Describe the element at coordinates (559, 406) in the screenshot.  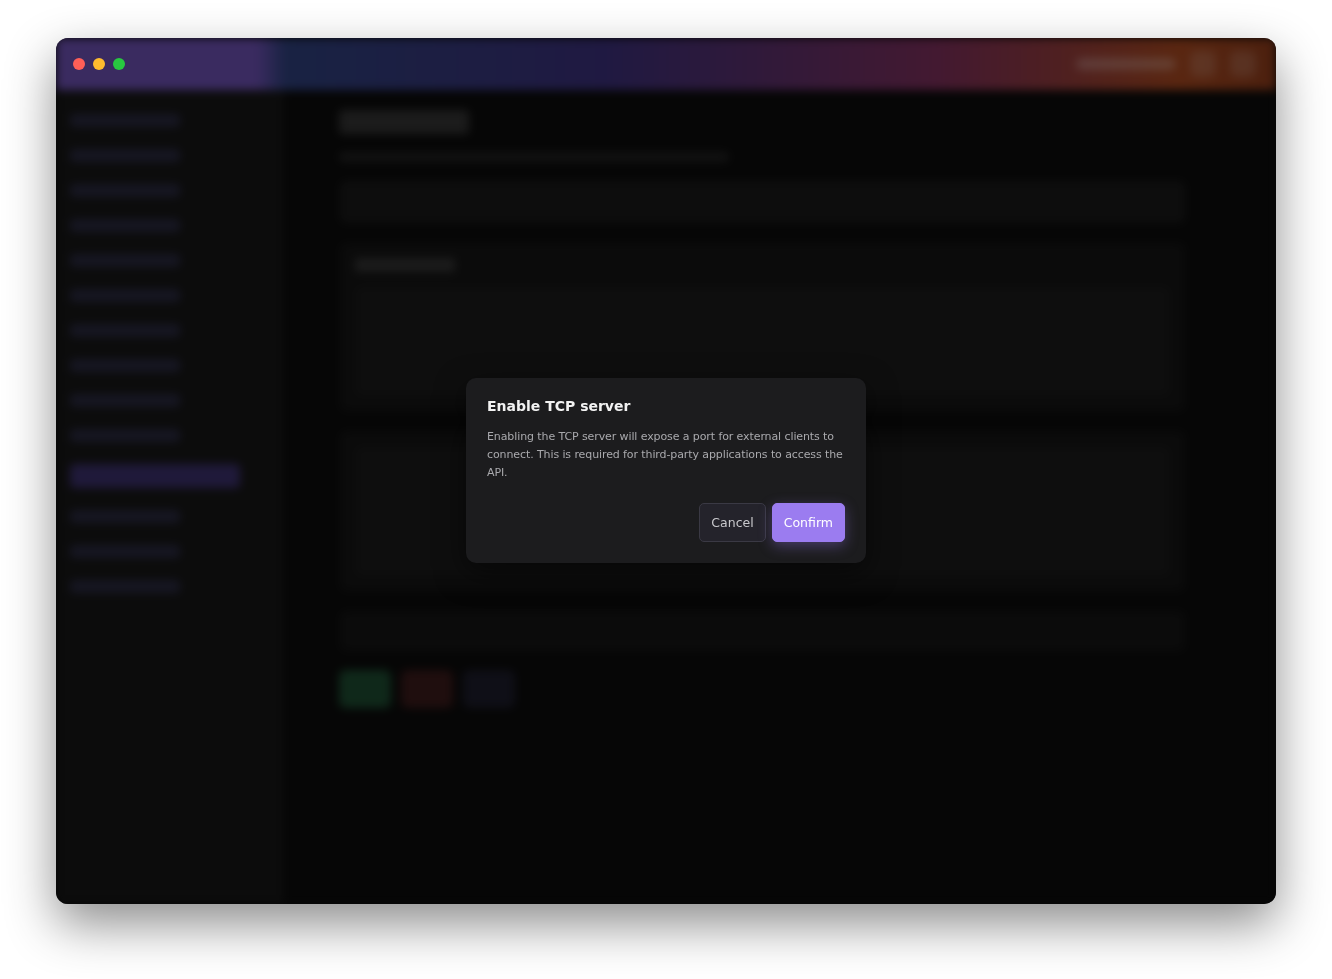
I see `dialog-title: Enable TCP server` at that location.